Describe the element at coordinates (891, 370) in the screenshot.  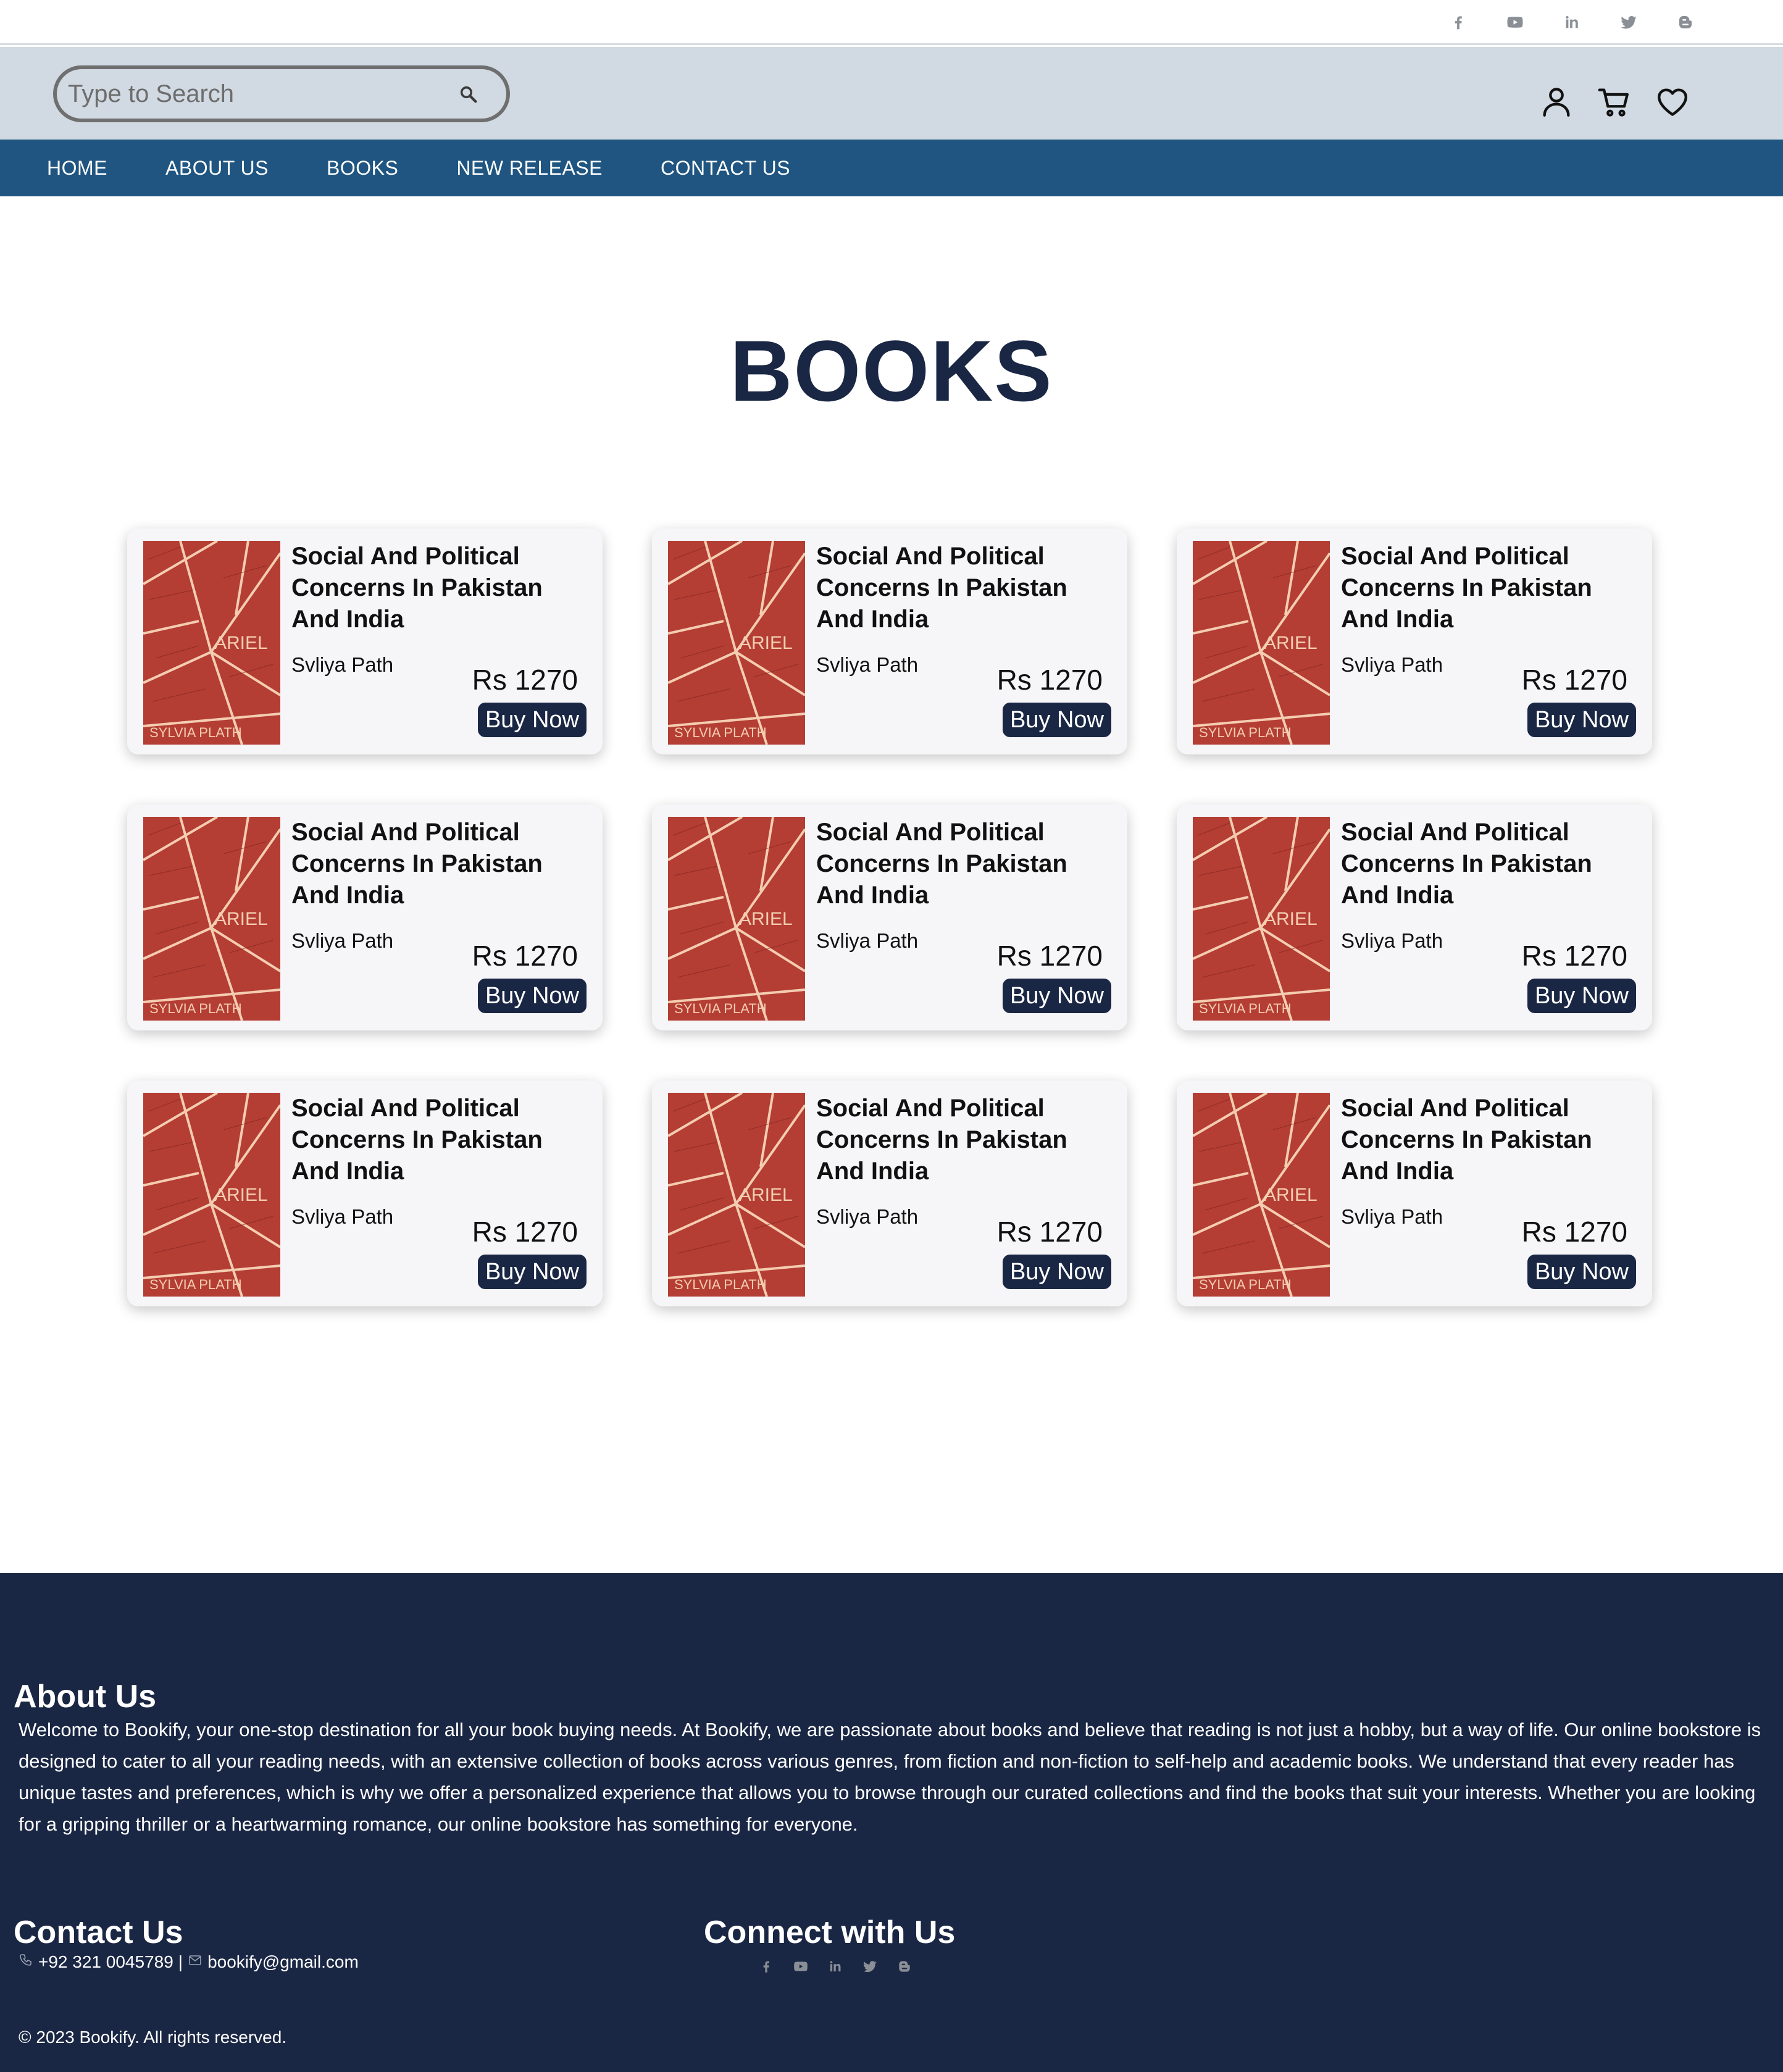
I see `page-title: BOOKS` at that location.